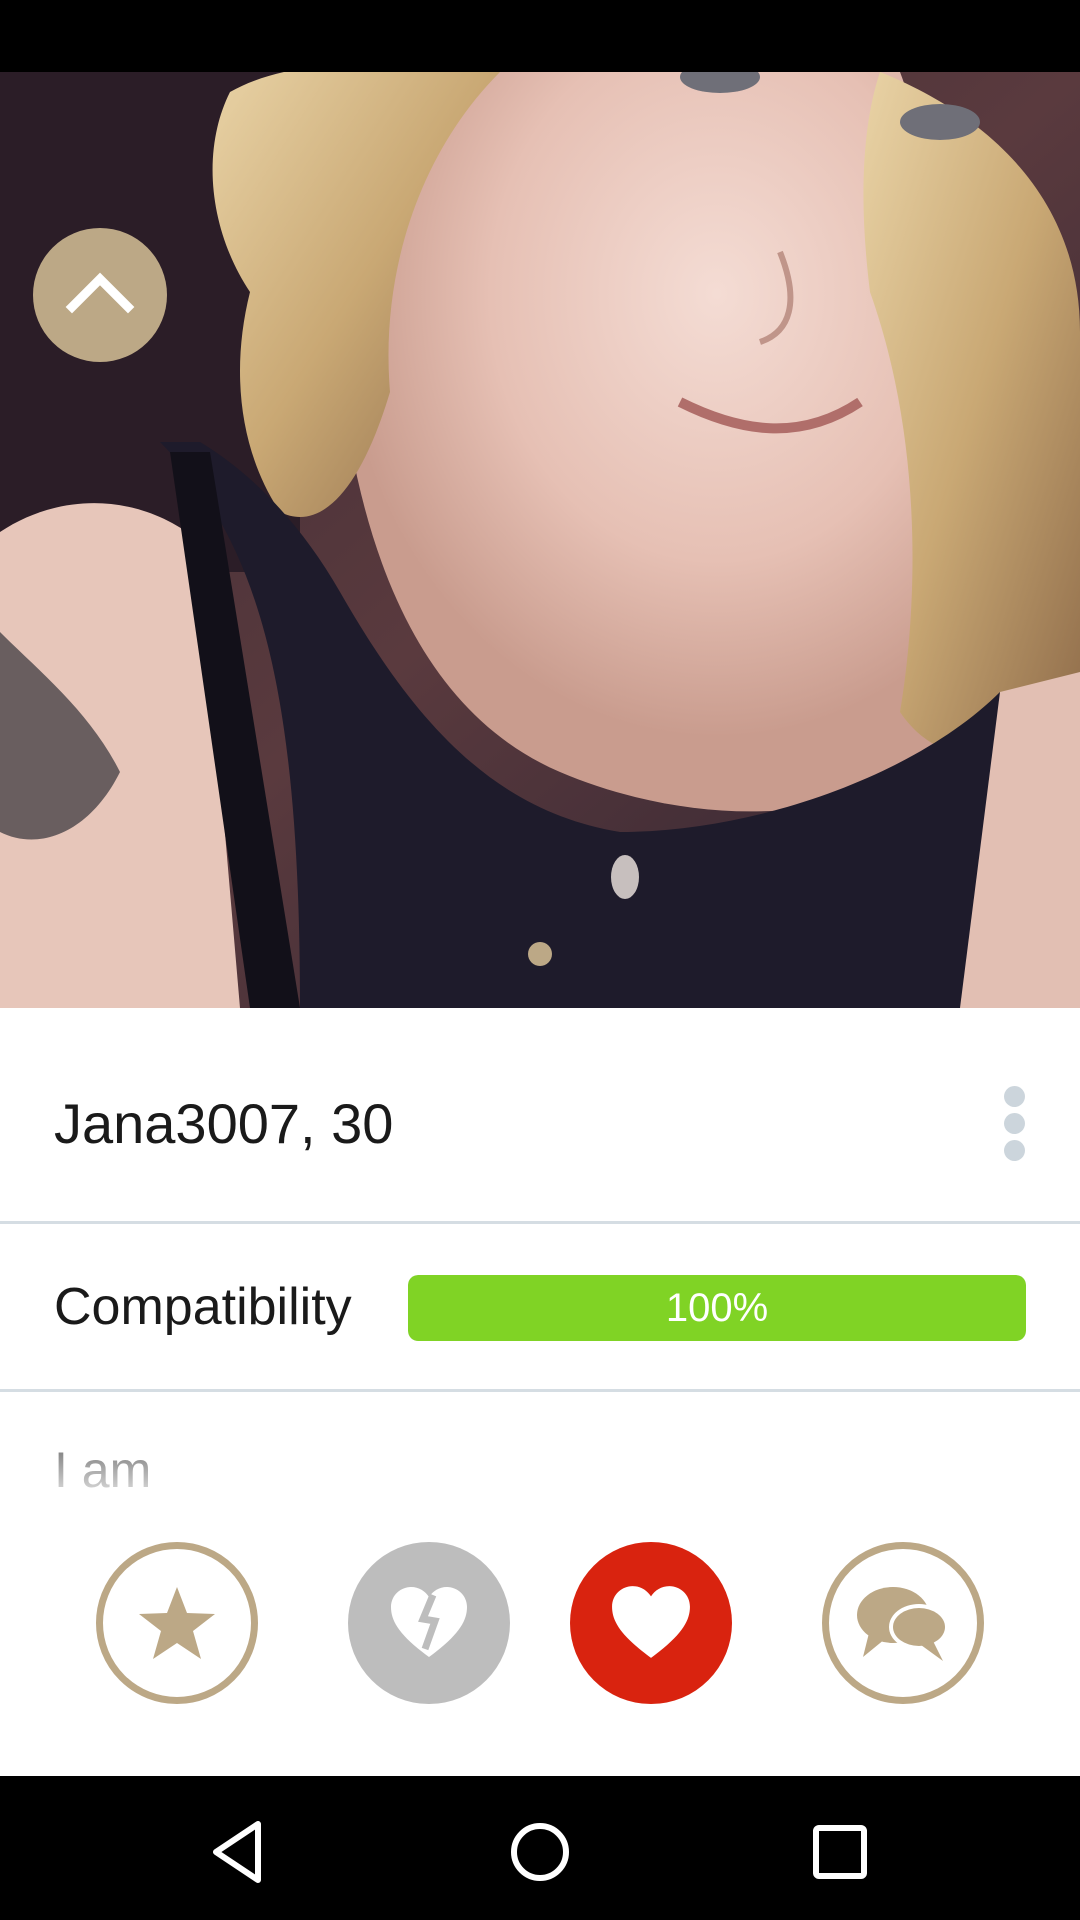 The height and width of the screenshot is (1920, 1080). I want to click on content-fade, so click(540, 1482).